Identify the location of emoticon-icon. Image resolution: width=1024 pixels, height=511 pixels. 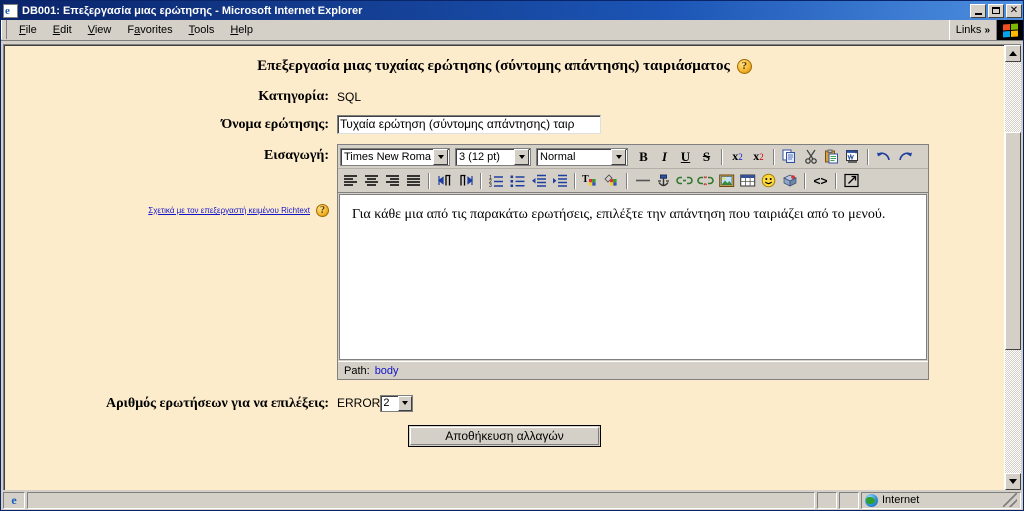
(768, 181).